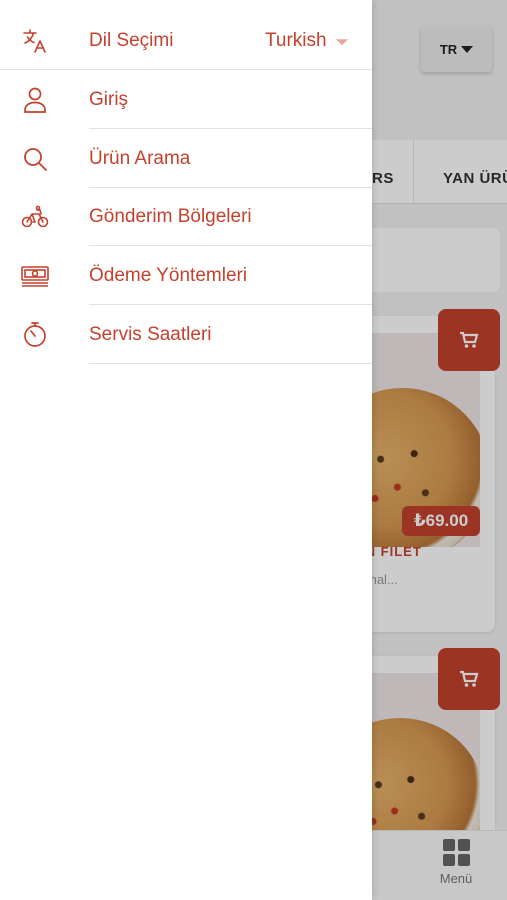 The height and width of the screenshot is (900, 507). Describe the element at coordinates (186, 40) in the screenshot. I see `drawer-item-language: Dil Seçimi Turkish` at that location.